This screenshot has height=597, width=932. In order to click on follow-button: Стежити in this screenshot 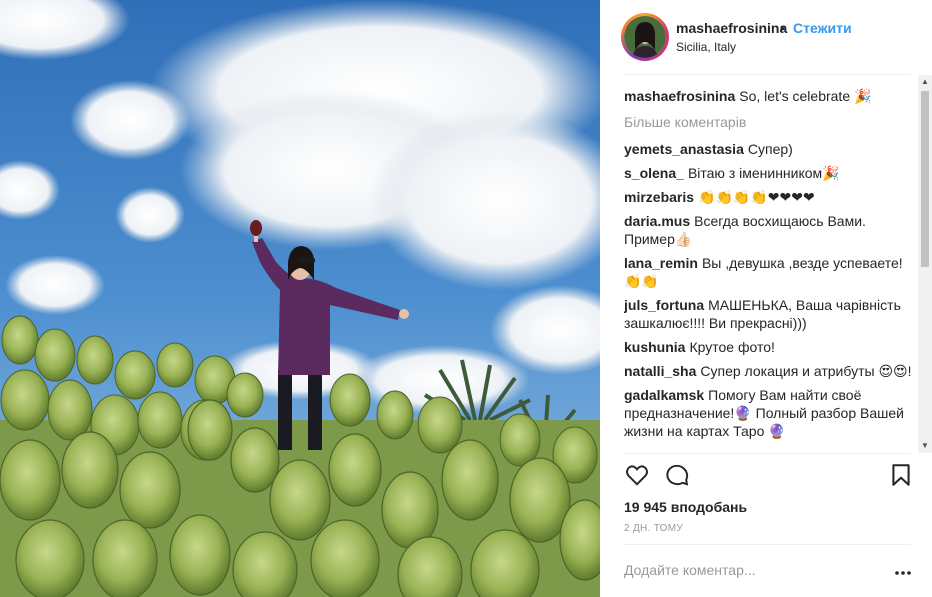, I will do `click(822, 28)`.